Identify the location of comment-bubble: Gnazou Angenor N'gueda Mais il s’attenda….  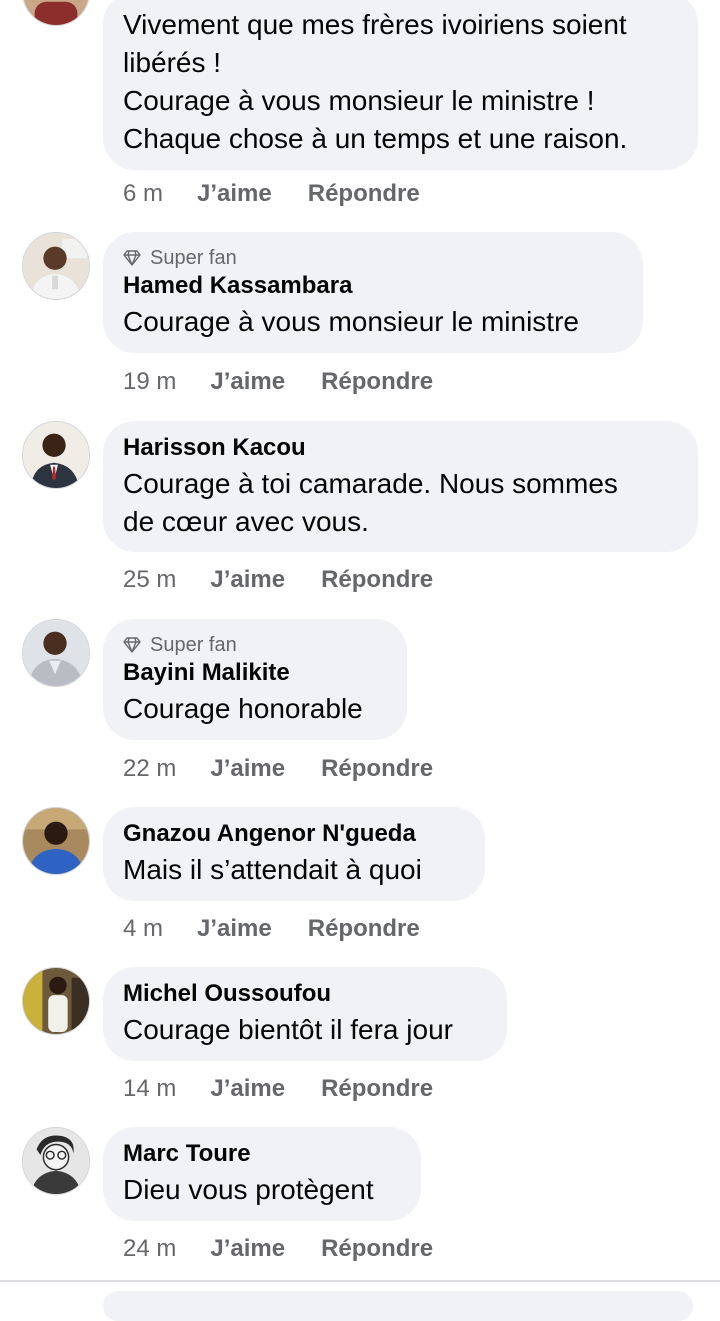
(294, 854).